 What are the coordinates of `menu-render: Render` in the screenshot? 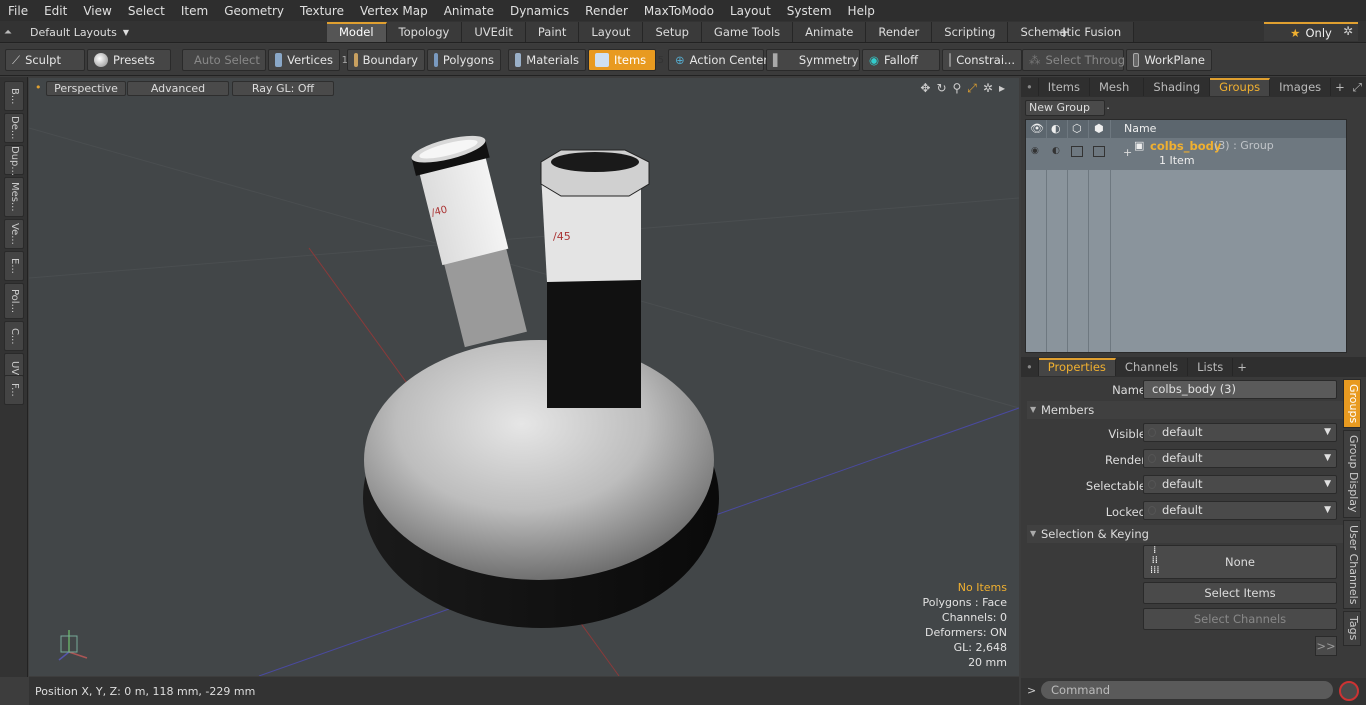 It's located at (606, 11).